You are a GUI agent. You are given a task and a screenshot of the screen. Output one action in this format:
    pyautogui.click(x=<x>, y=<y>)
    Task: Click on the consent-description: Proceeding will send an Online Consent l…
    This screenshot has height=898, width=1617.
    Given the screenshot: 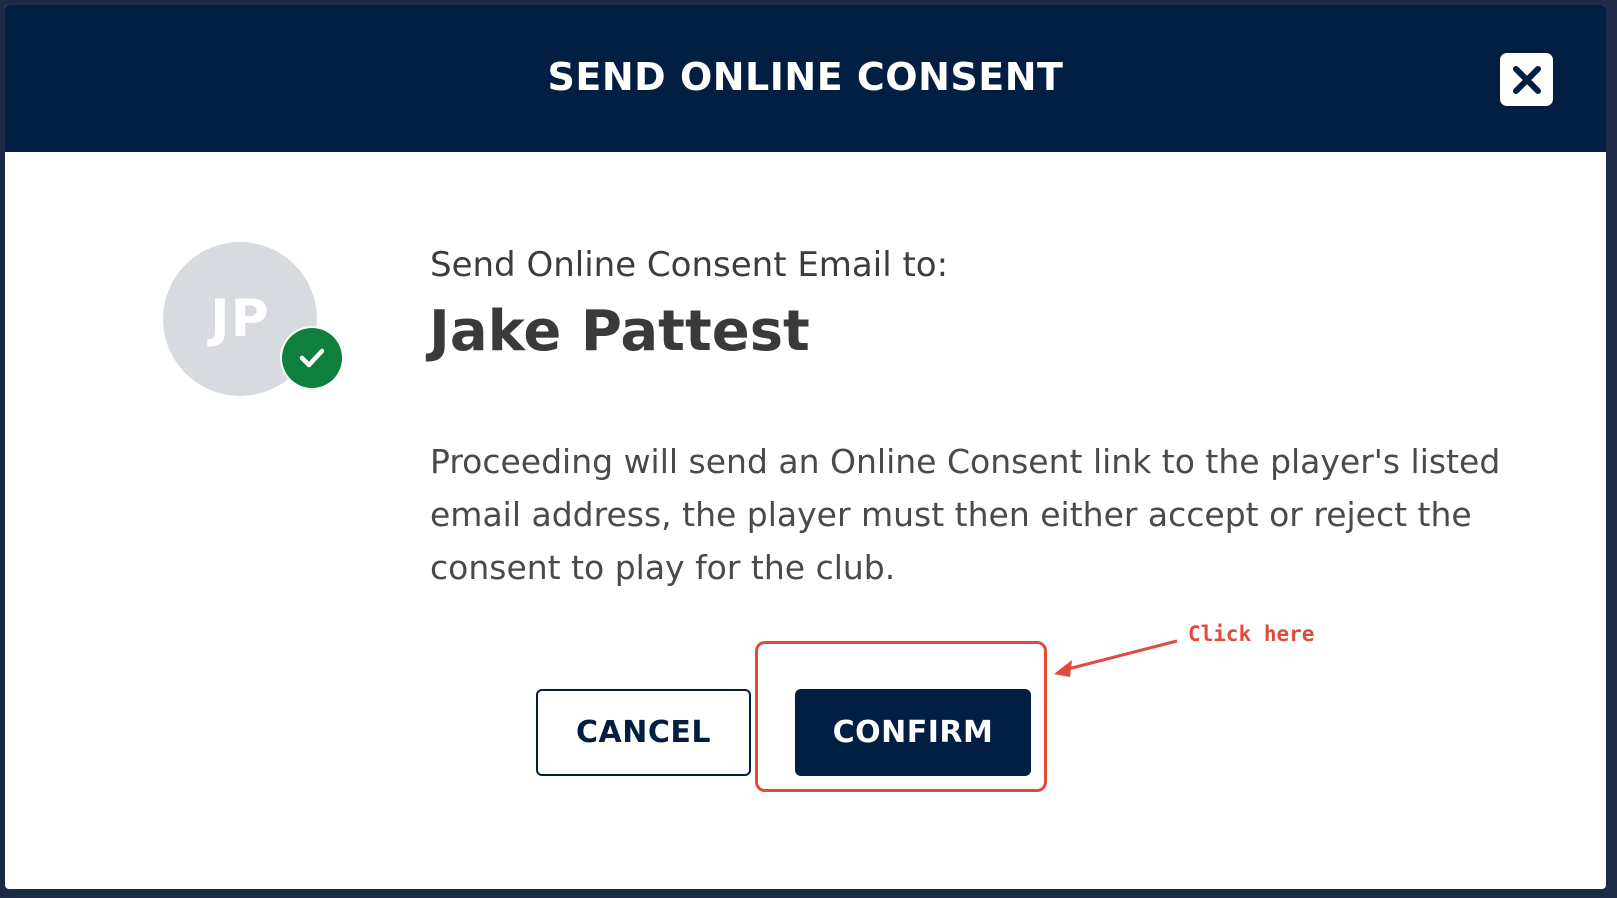 What is the action you would take?
    pyautogui.click(x=965, y=514)
    